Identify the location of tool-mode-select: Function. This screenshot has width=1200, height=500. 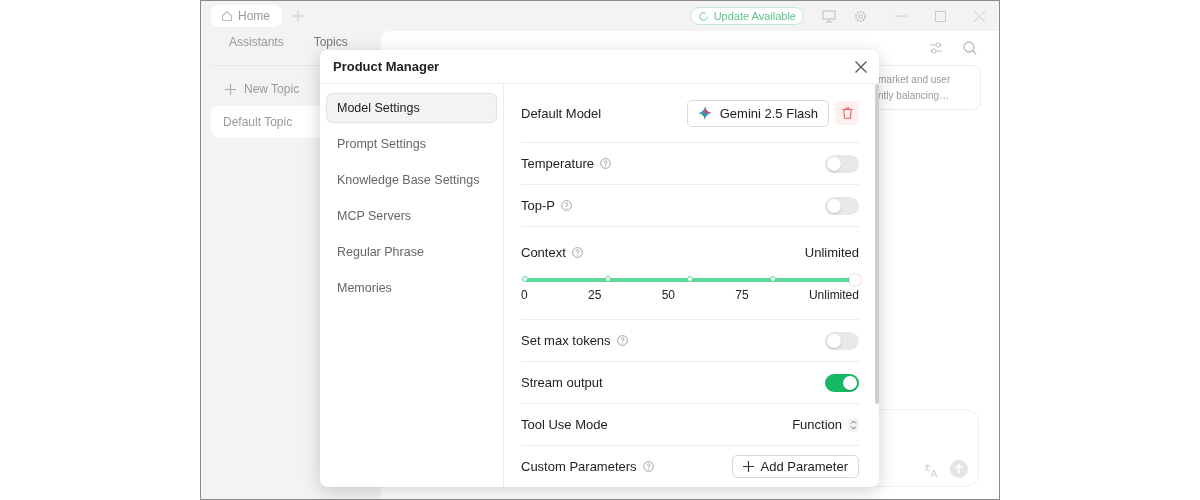
(825, 424).